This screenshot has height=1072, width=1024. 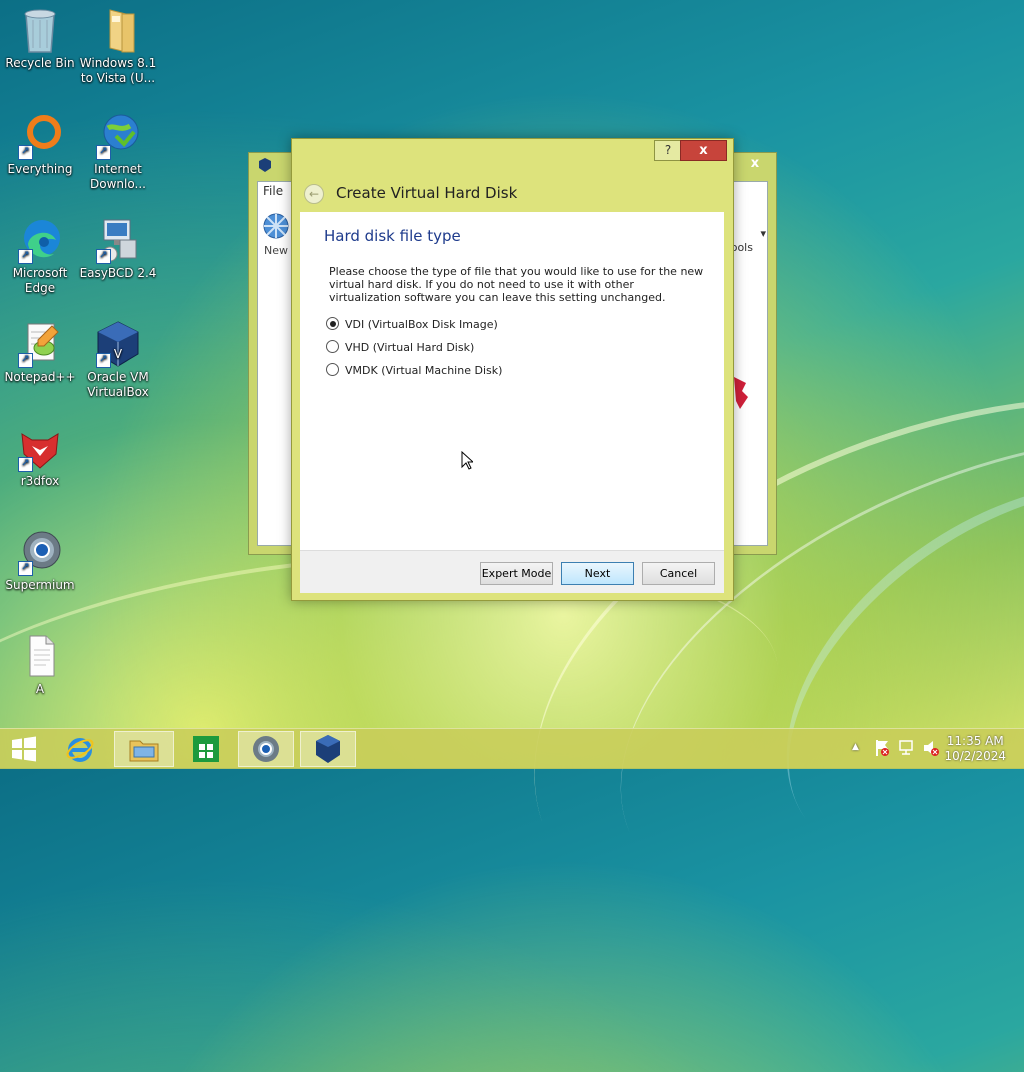 What do you see at coordinates (40, 136) in the screenshot?
I see `everything-icon: ↗` at bounding box center [40, 136].